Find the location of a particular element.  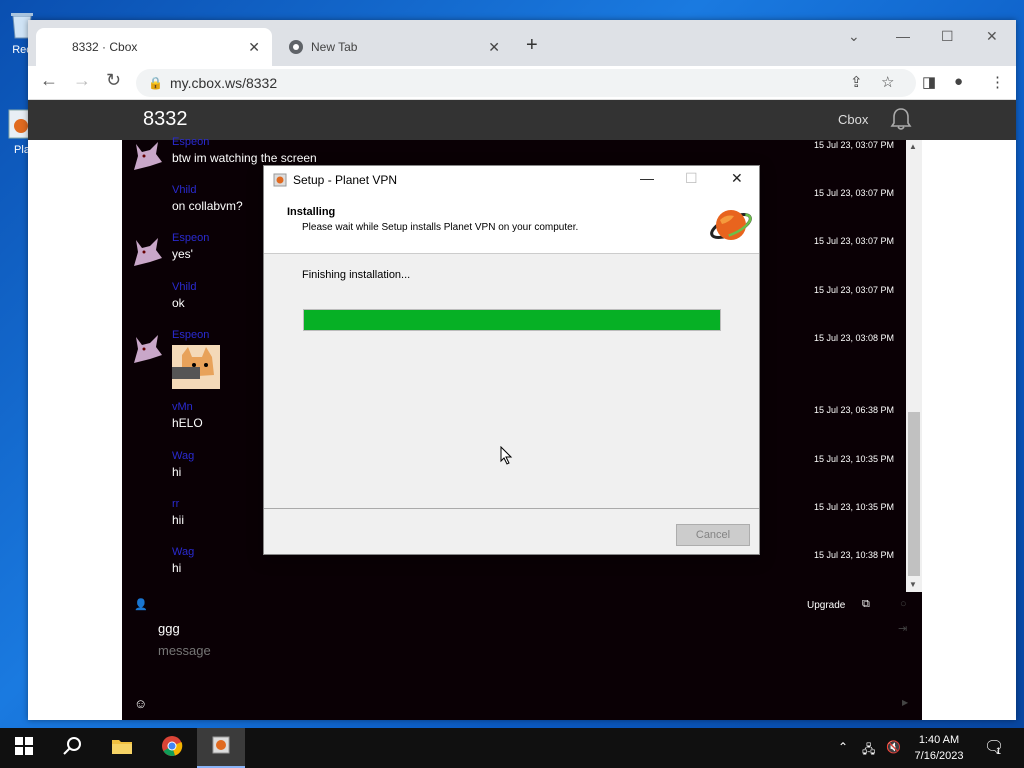

dialog-title: Setup - Planet VPN is located at coordinates (345, 180).